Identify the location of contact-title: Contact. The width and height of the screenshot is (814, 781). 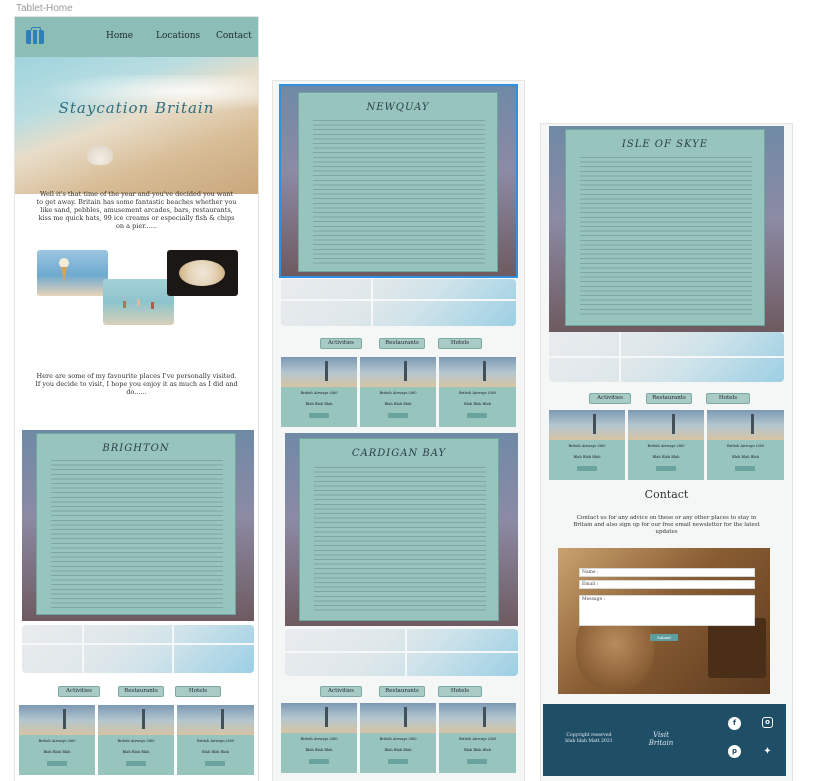
(666, 494).